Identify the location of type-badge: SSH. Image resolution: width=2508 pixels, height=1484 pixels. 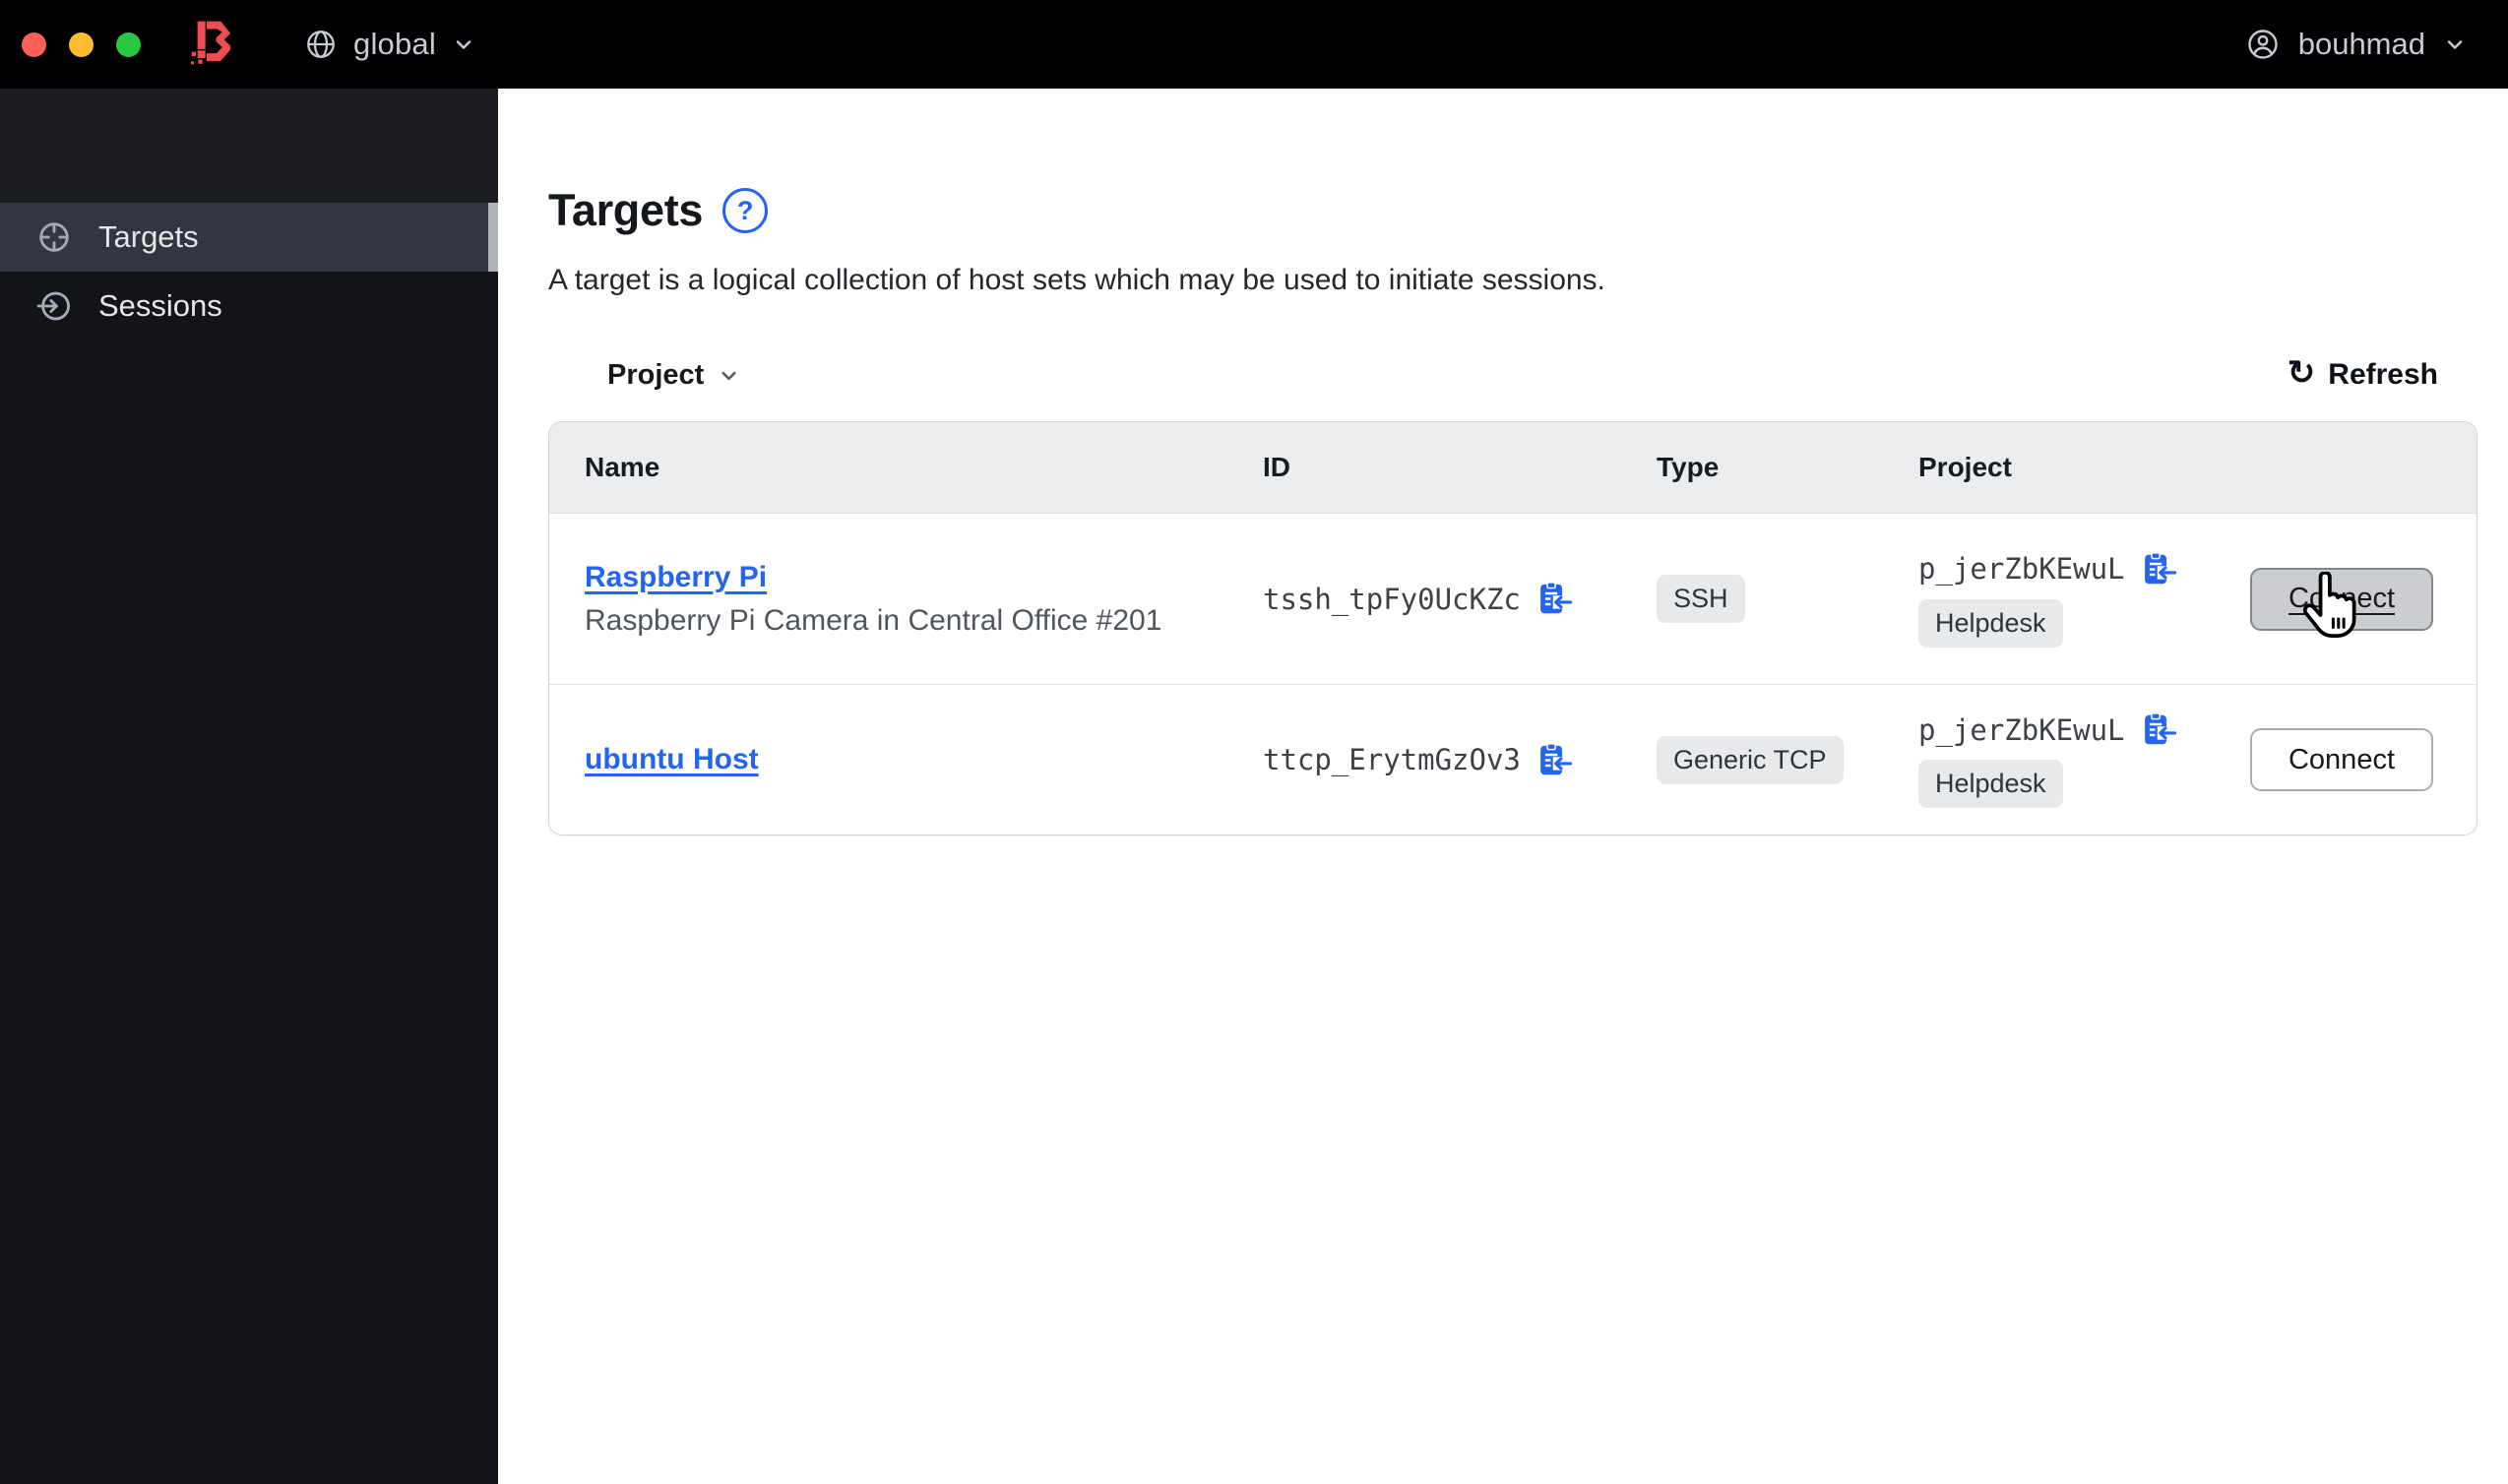
(1701, 599).